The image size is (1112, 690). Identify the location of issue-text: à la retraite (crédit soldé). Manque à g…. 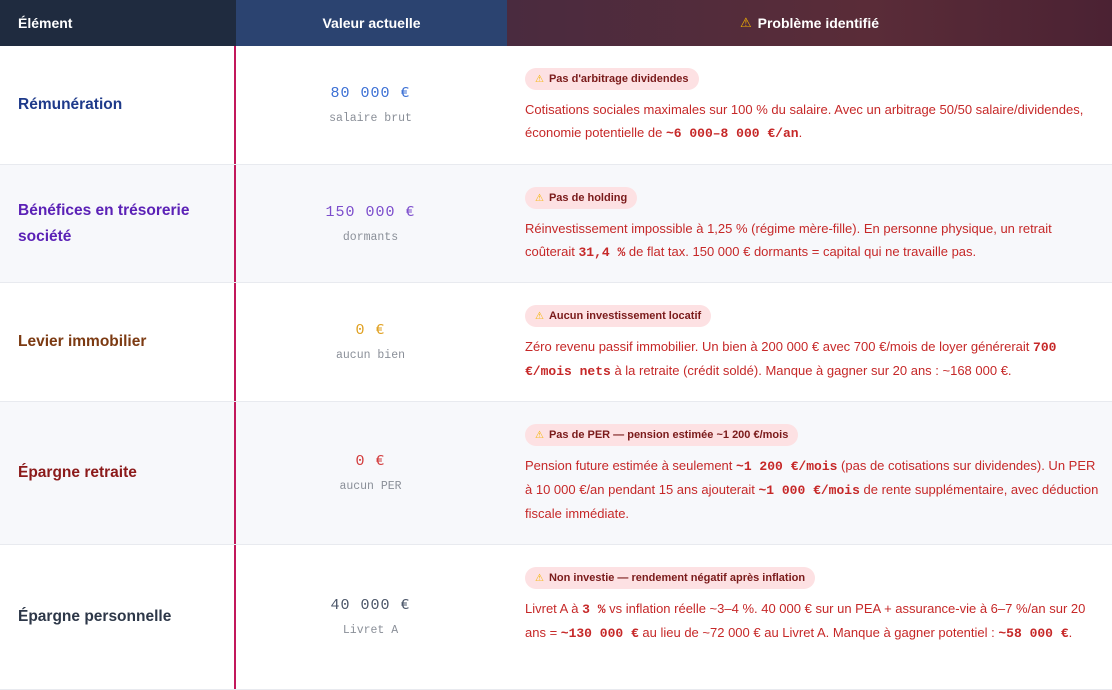
(811, 370).